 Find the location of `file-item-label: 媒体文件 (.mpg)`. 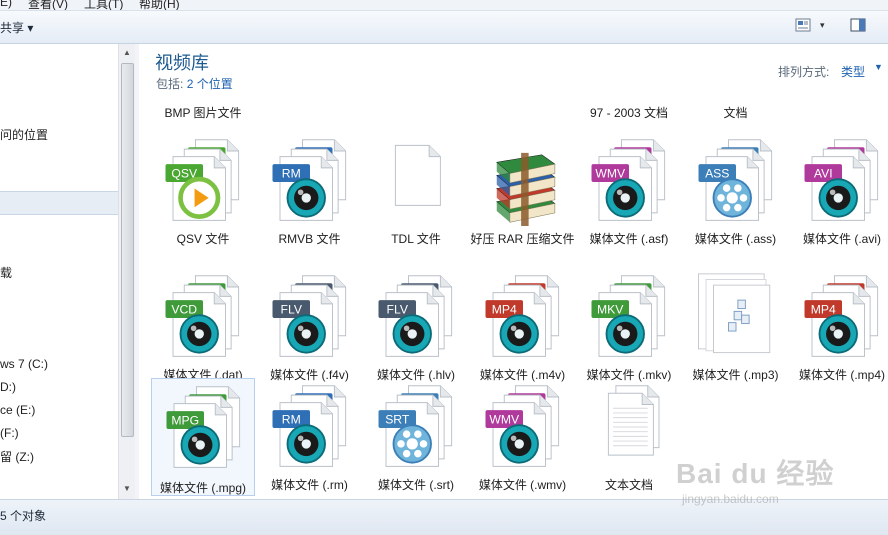

file-item-label: 媒体文件 (.mpg) is located at coordinates (202, 488).